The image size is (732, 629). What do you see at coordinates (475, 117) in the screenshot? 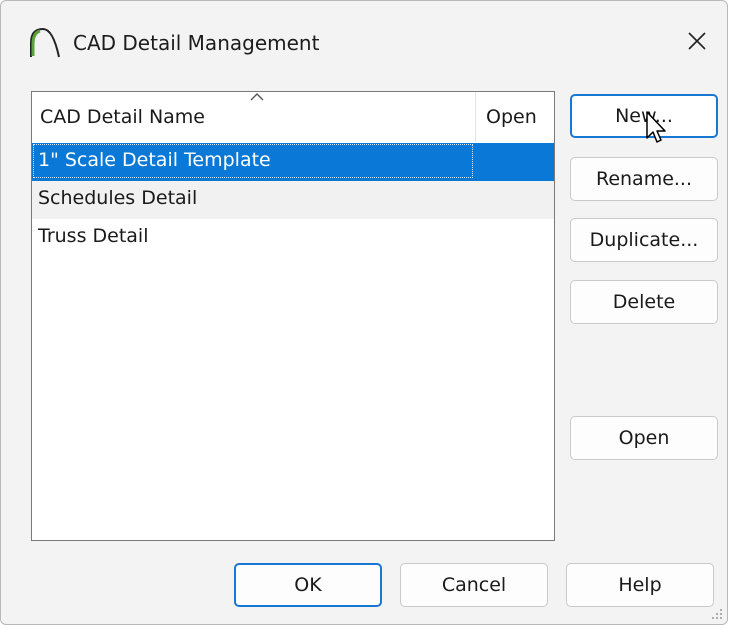
I see `column-divider` at bounding box center [475, 117].